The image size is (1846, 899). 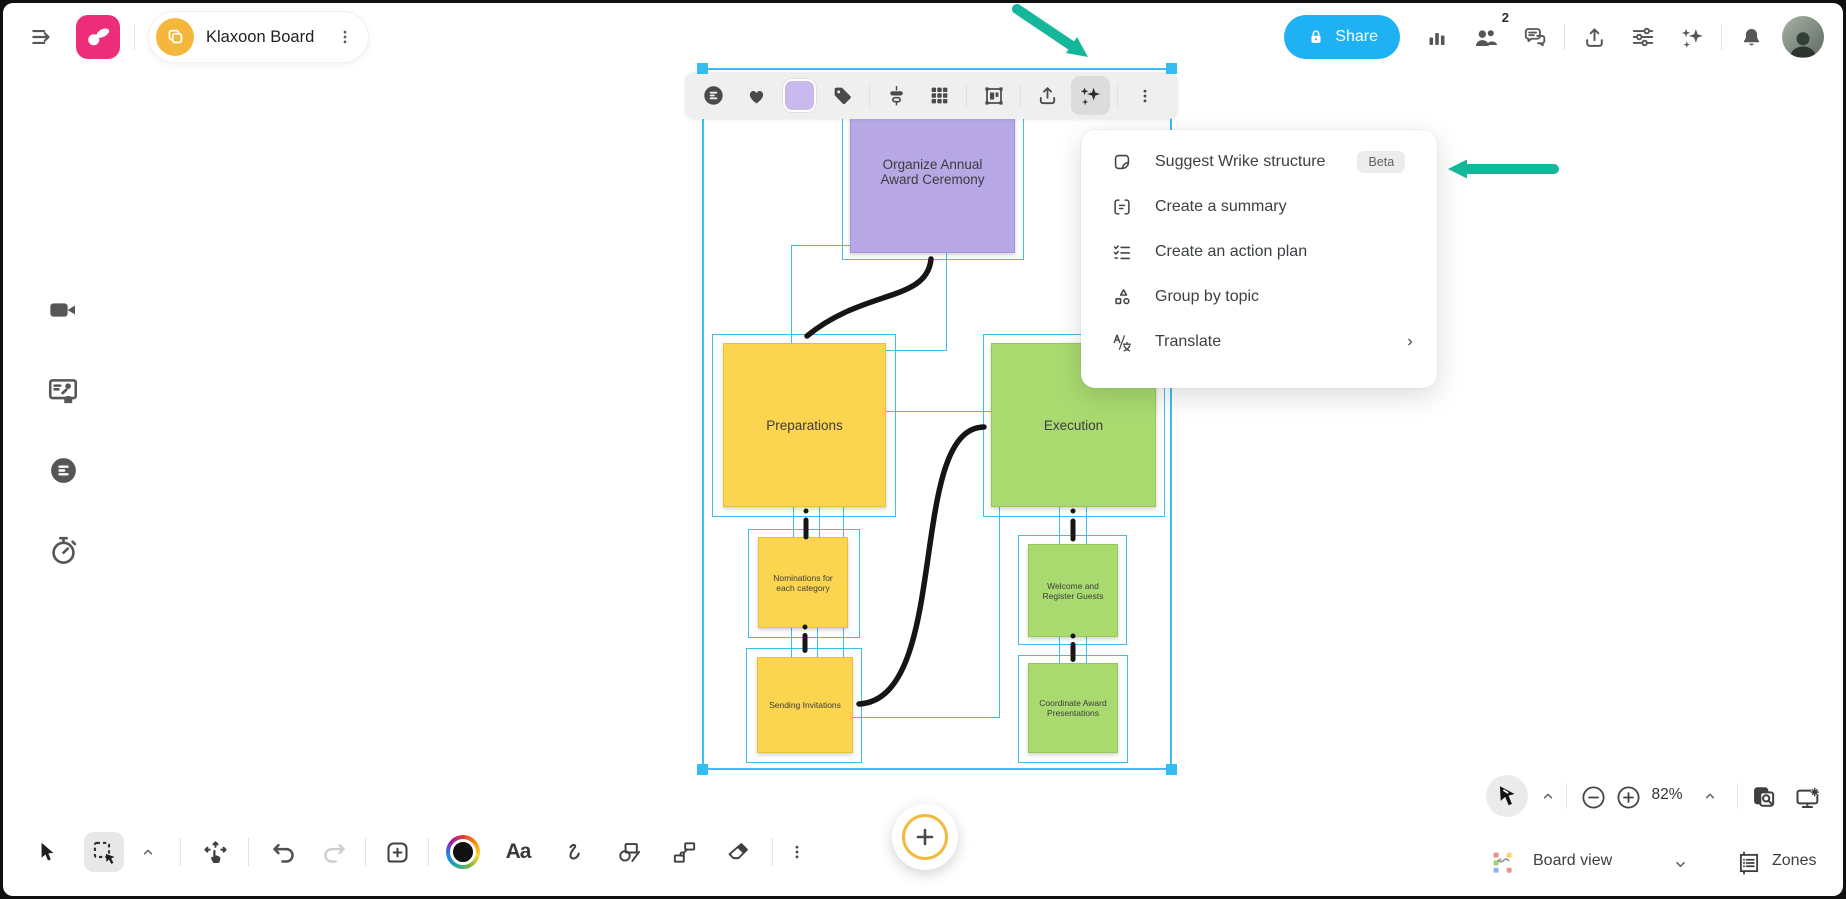 I want to click on sticky-note: Sending Invitations, so click(x=805, y=705).